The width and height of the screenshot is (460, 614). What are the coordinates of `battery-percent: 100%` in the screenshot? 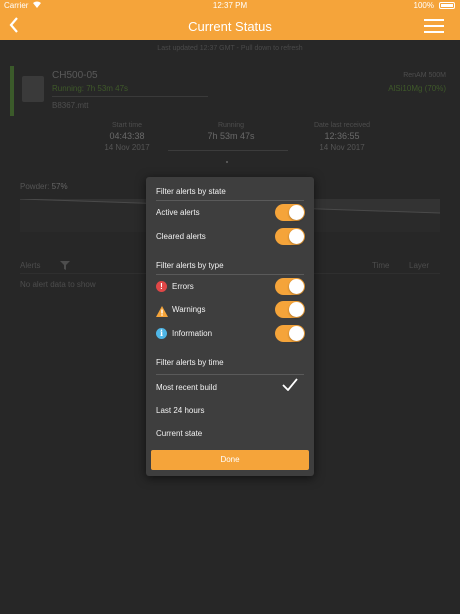 It's located at (423, 5).